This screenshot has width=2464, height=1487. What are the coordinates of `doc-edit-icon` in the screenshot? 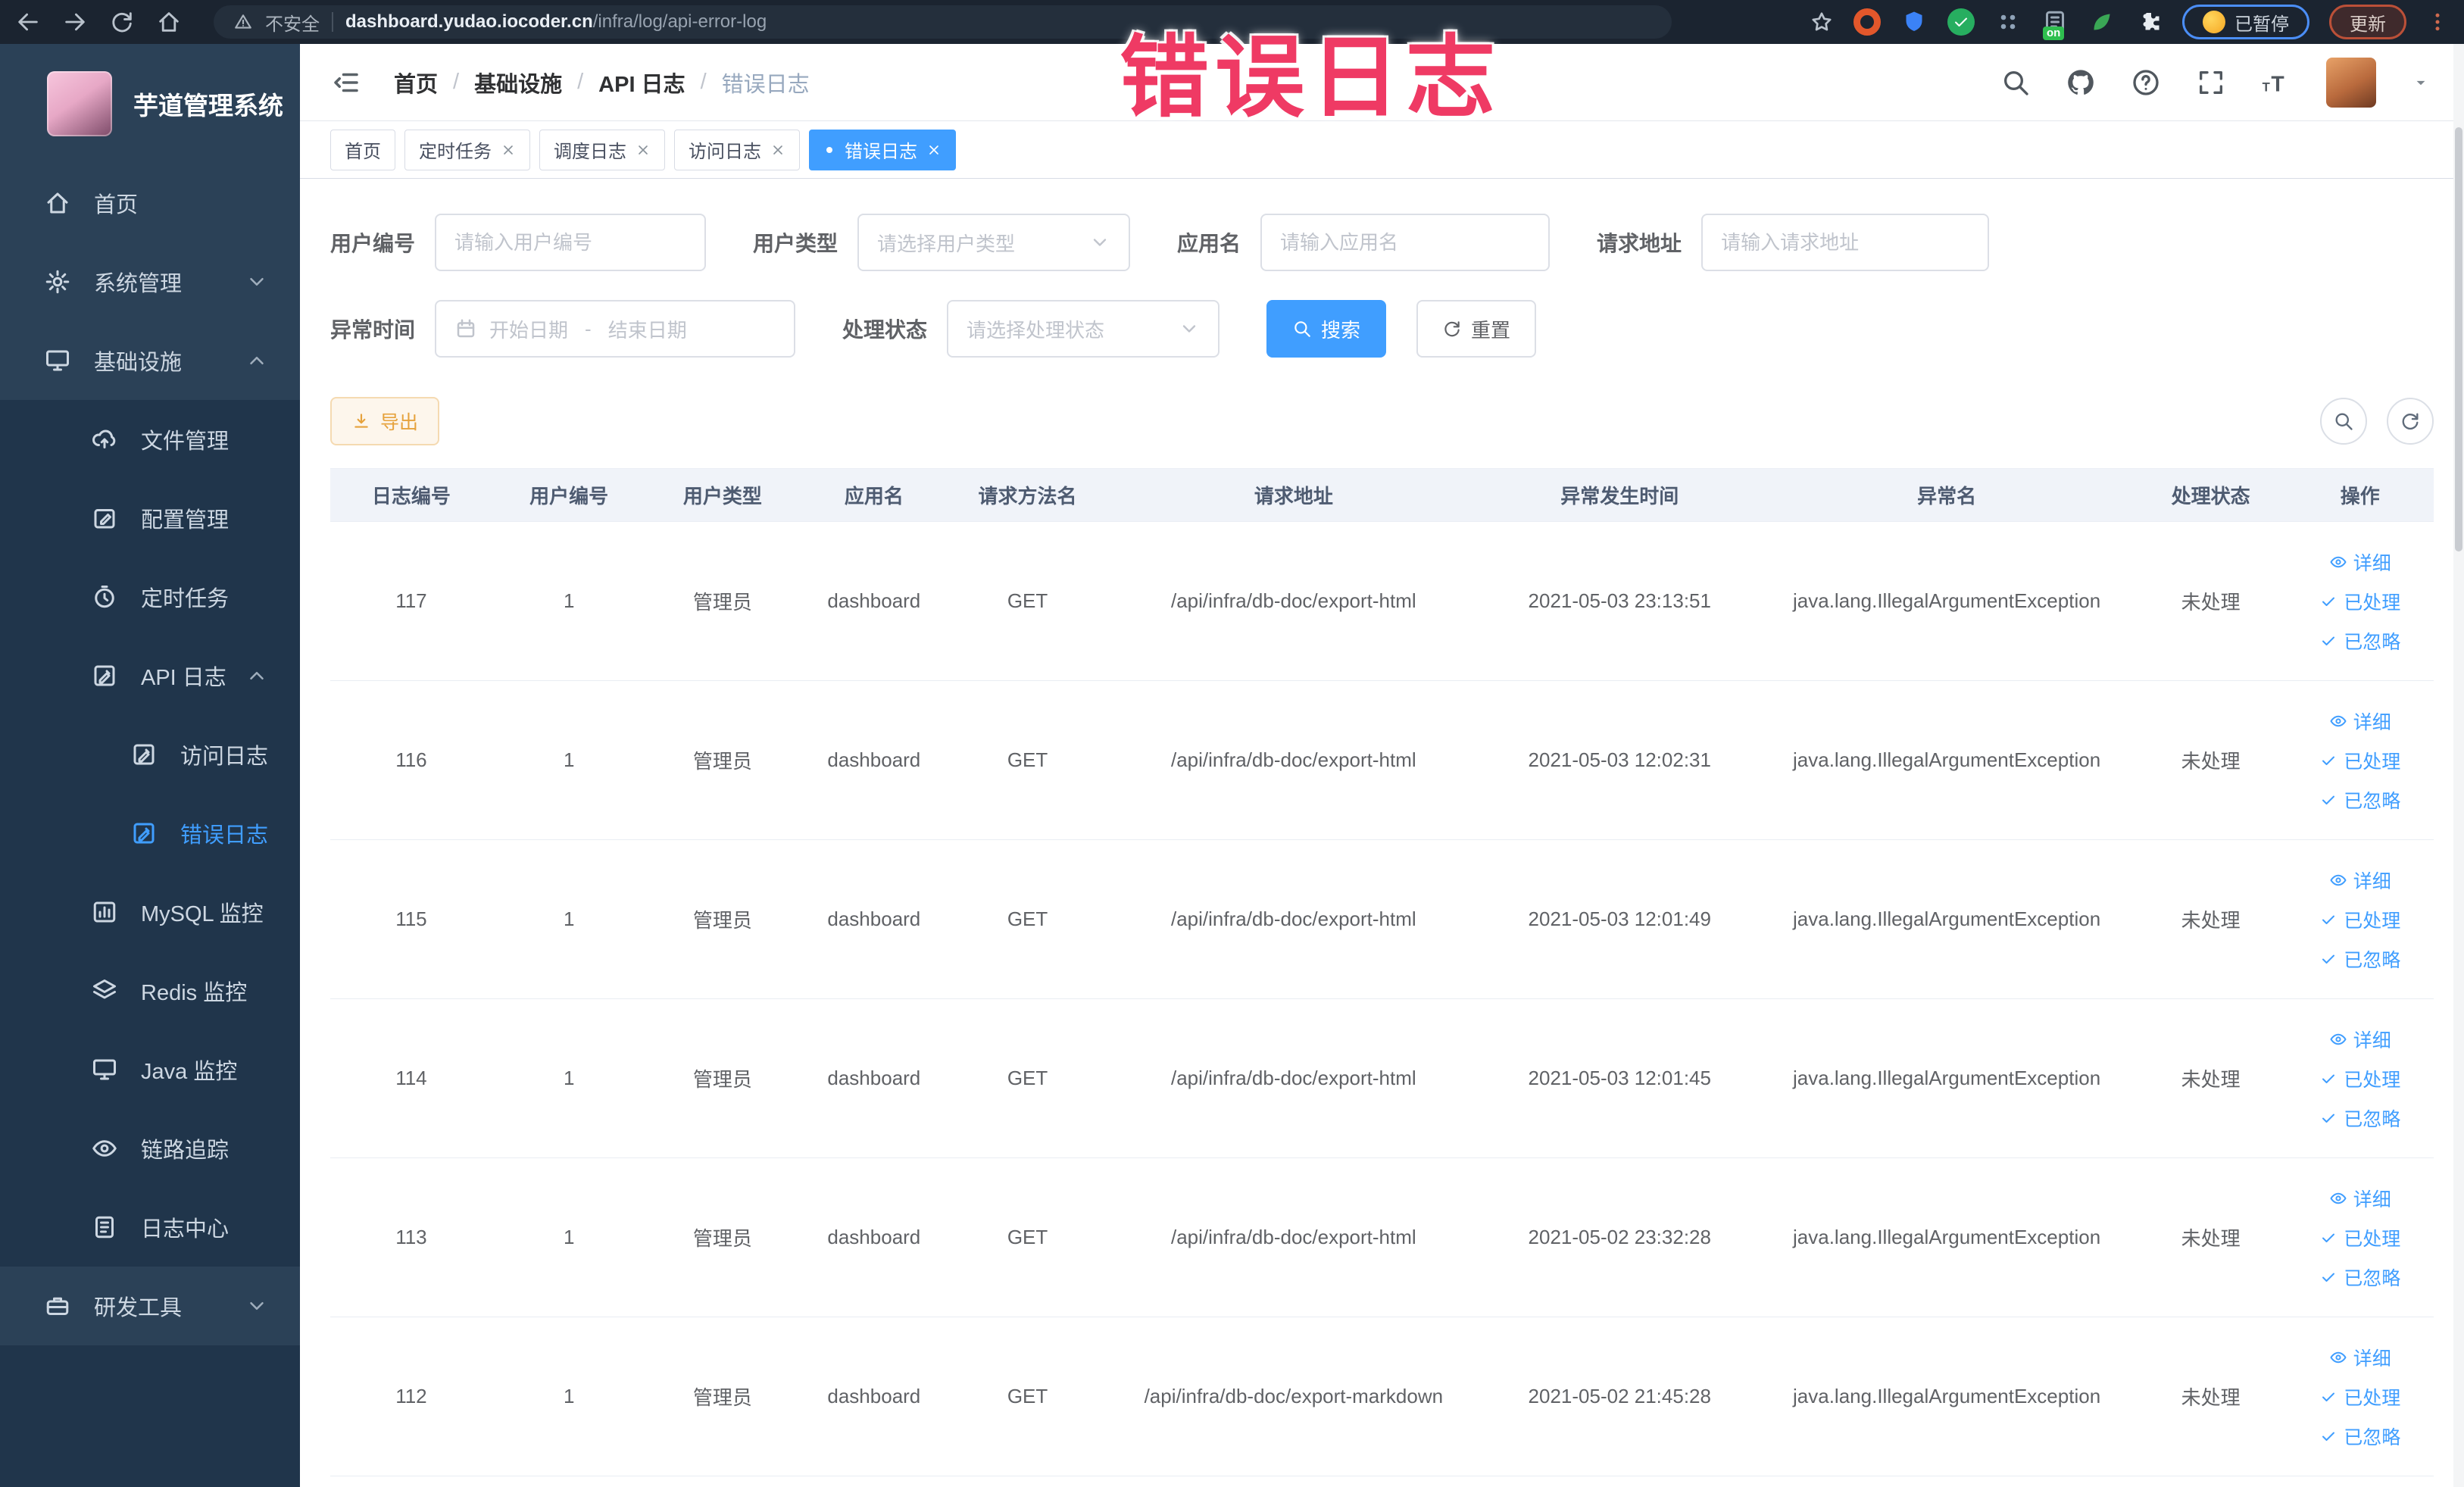 It's located at (104, 675).